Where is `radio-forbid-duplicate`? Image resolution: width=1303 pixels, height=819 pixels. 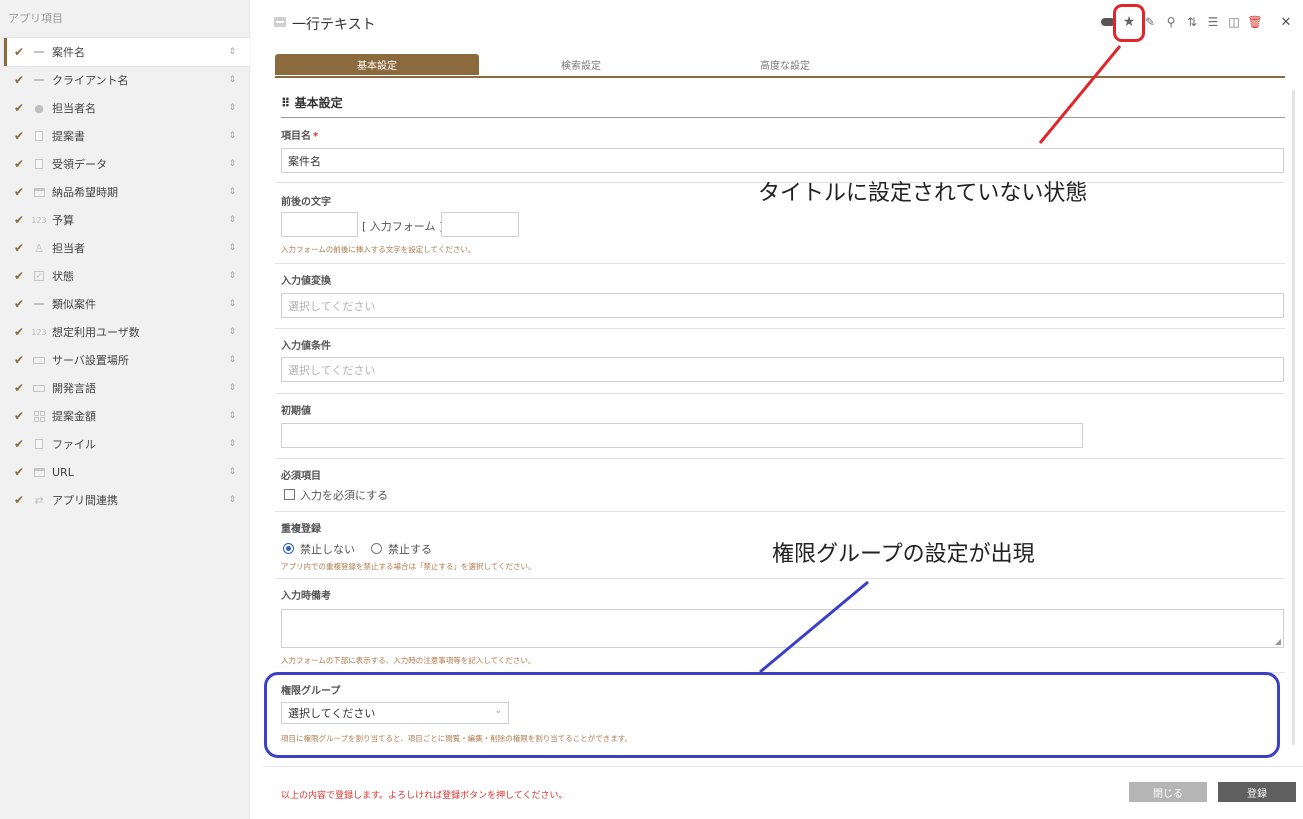
radio-forbid-duplicate is located at coordinates (376, 548).